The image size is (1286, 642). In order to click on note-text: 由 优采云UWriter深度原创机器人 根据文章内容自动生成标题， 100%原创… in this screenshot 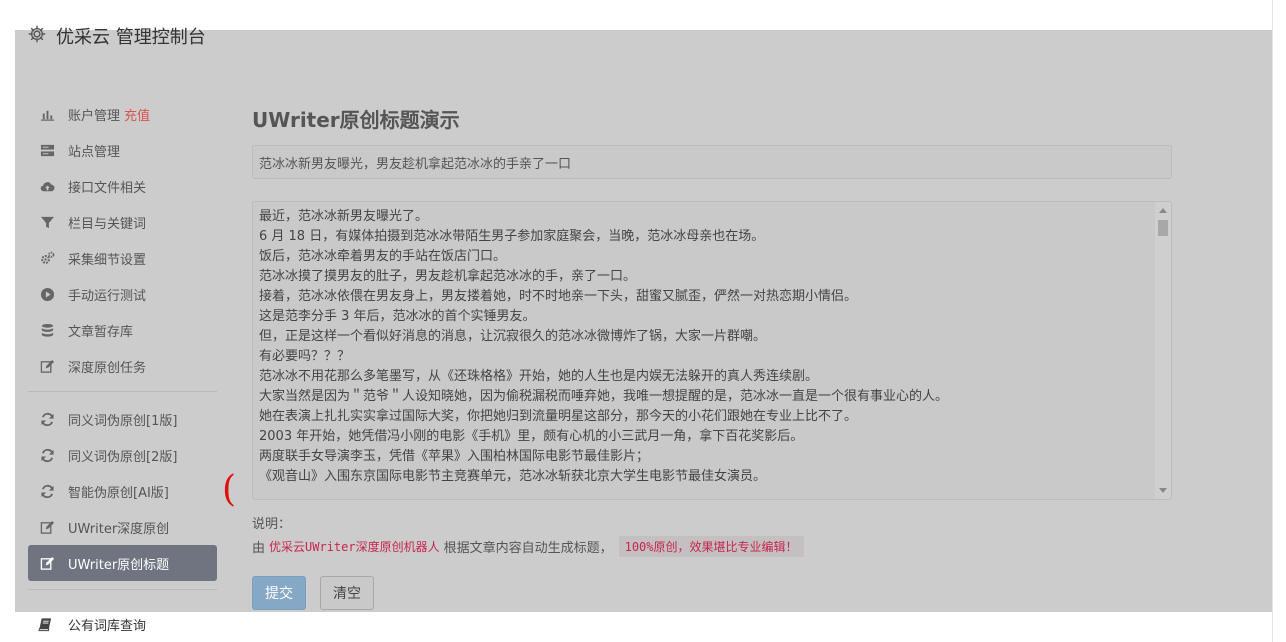, I will do `click(528, 546)`.